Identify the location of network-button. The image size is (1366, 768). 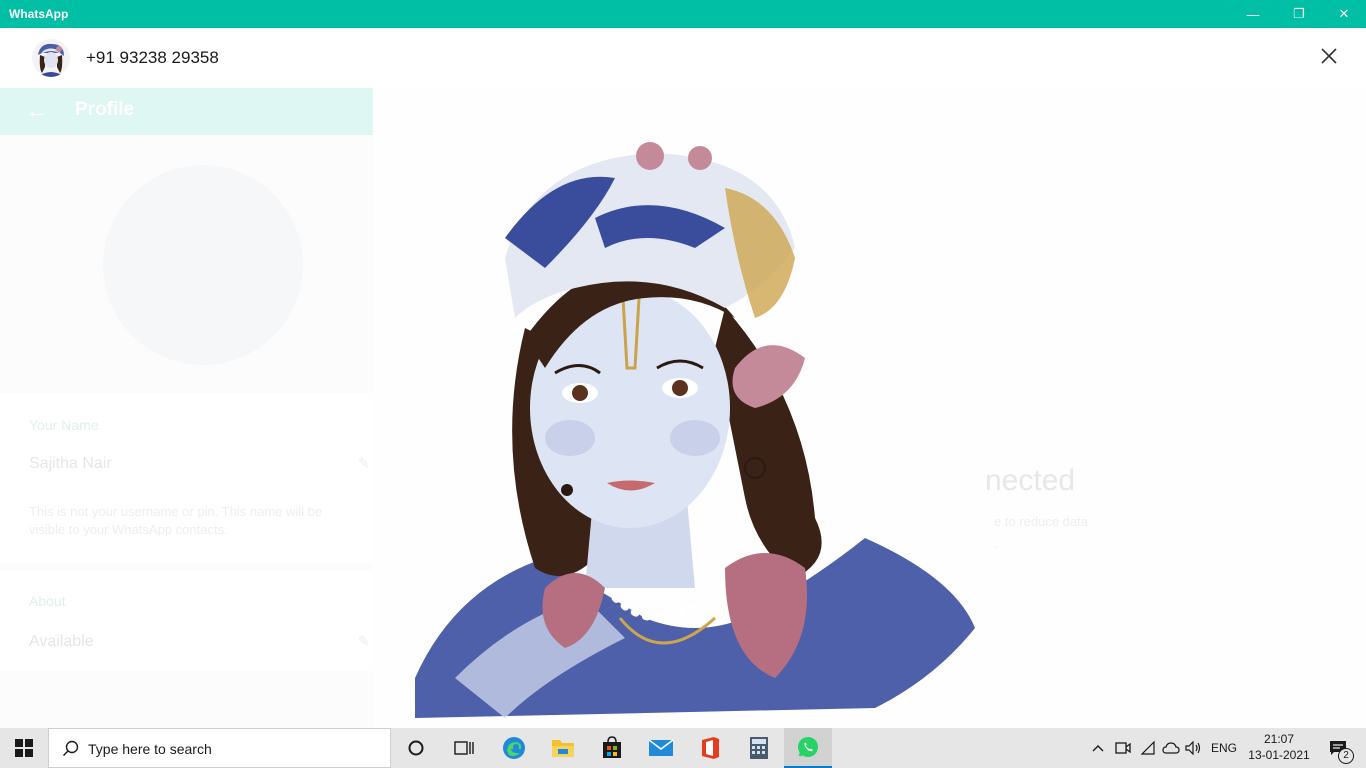
(1148, 748).